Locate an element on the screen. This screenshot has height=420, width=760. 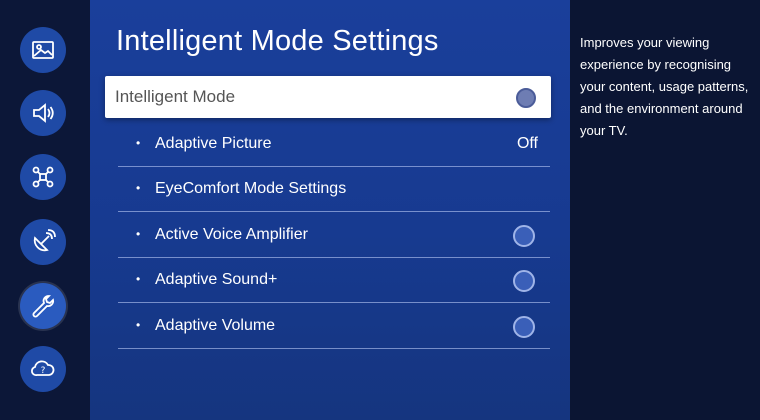
page-title: Intelligent Mode Settings is located at coordinates (277, 41).